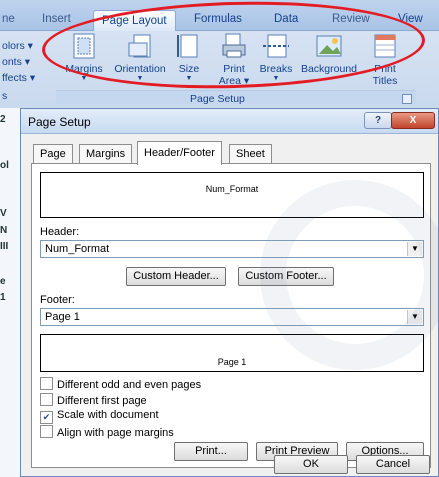 This screenshot has width=439, height=477. Describe the element at coordinates (10, 292) in the screenshot. I see `sheet-strip: 2 ol V N III e 1` at that location.